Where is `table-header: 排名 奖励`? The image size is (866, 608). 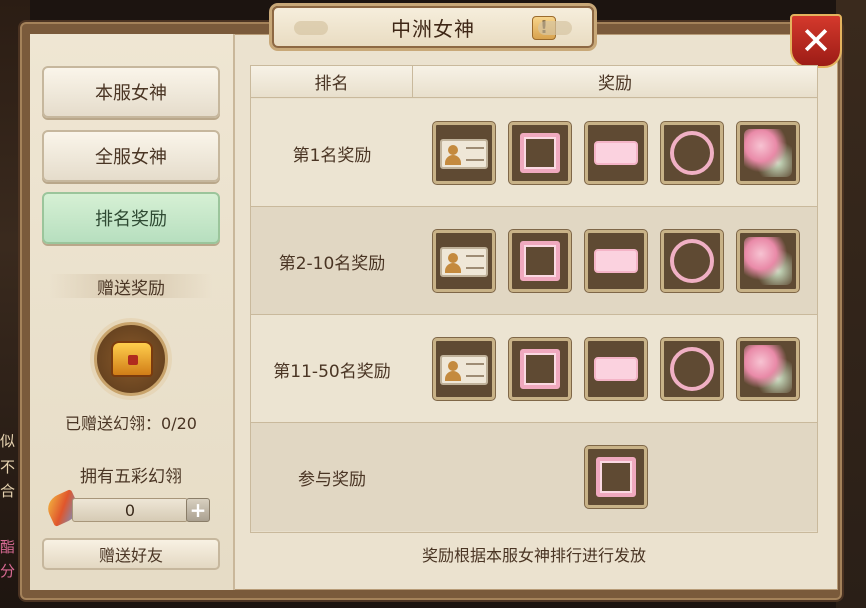 table-header: 排名 奖励 is located at coordinates (534, 82).